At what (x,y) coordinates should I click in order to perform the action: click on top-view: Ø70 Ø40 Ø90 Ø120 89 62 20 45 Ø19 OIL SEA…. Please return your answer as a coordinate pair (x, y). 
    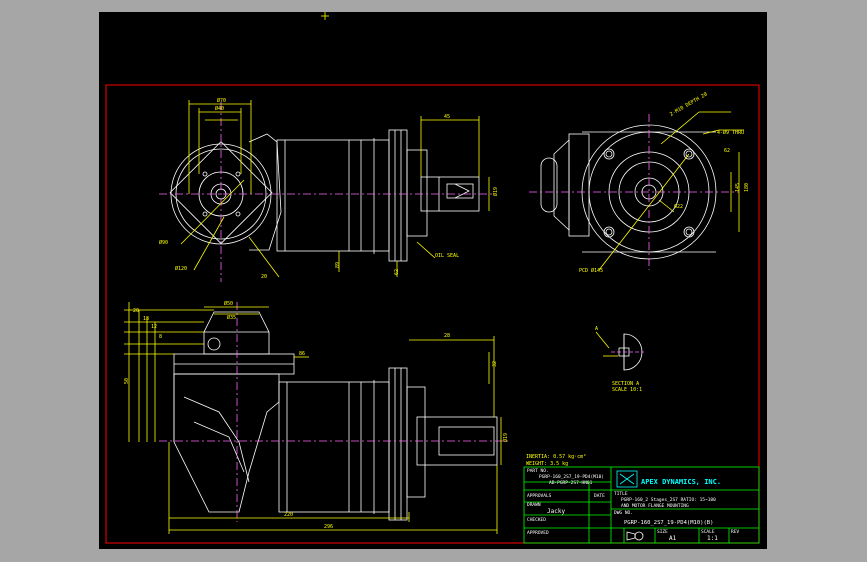
    Looking at the image, I should click on (329, 189).